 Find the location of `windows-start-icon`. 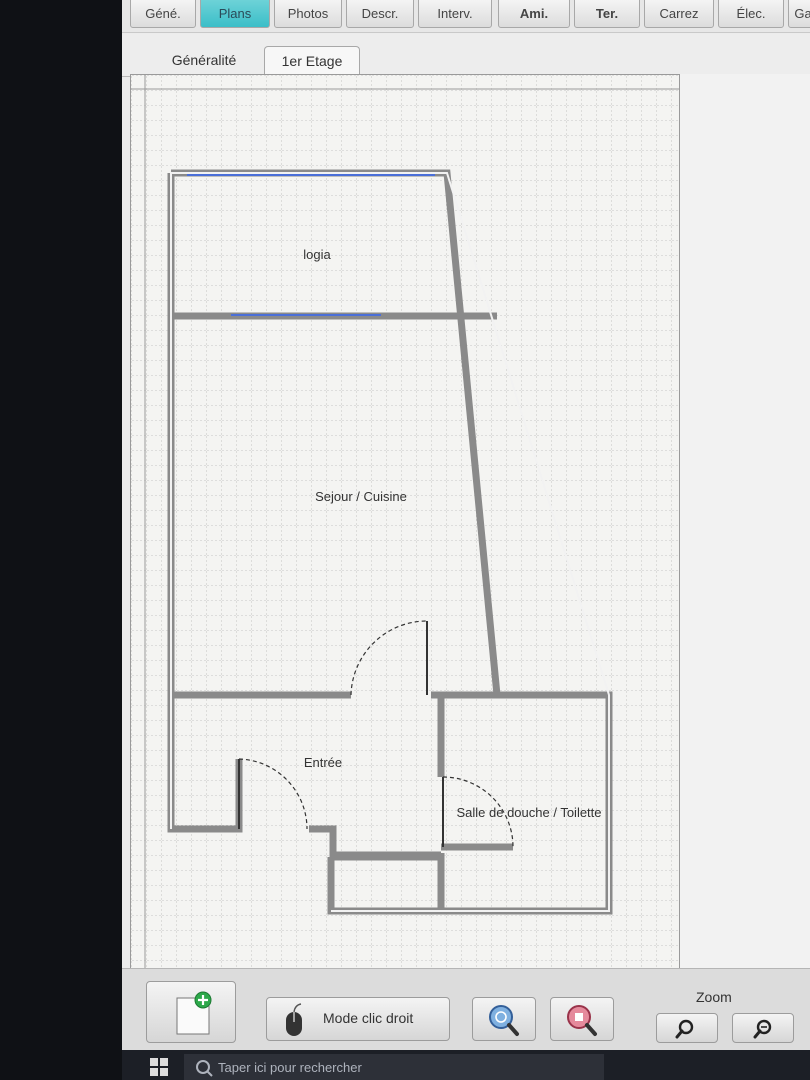

windows-start-icon is located at coordinates (160, 1066).